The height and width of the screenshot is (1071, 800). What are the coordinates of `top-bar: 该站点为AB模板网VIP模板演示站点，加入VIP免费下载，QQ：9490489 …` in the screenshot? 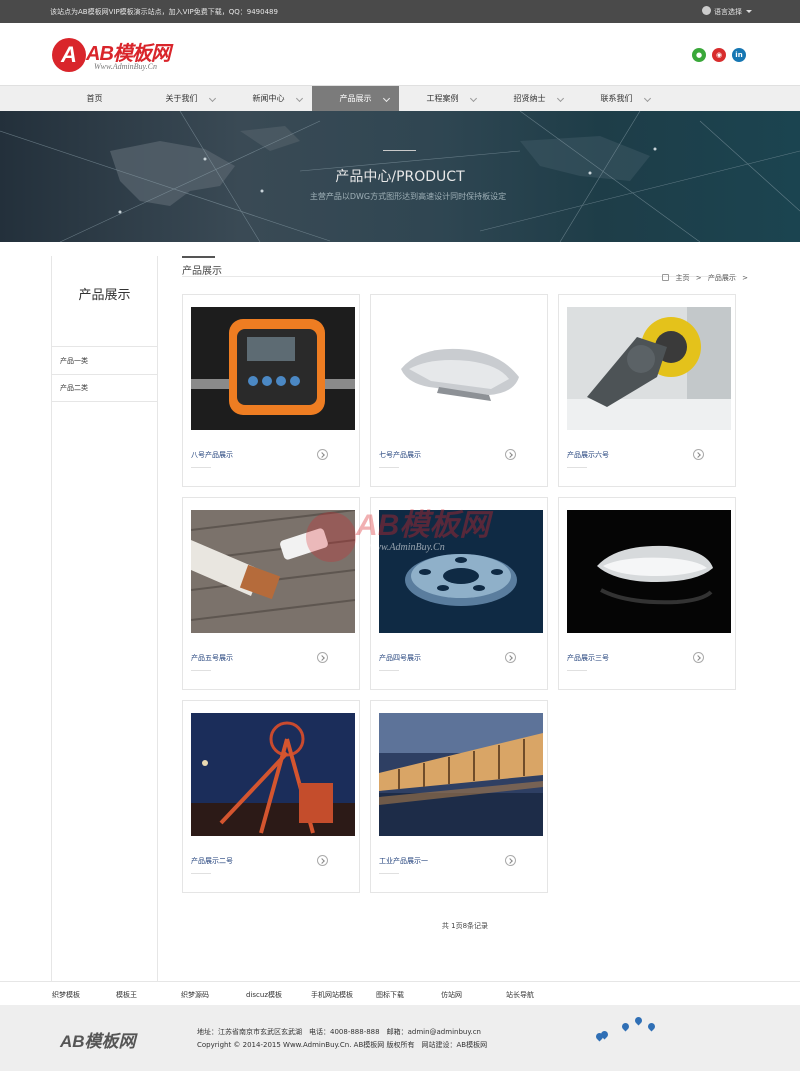 It's located at (400, 11).